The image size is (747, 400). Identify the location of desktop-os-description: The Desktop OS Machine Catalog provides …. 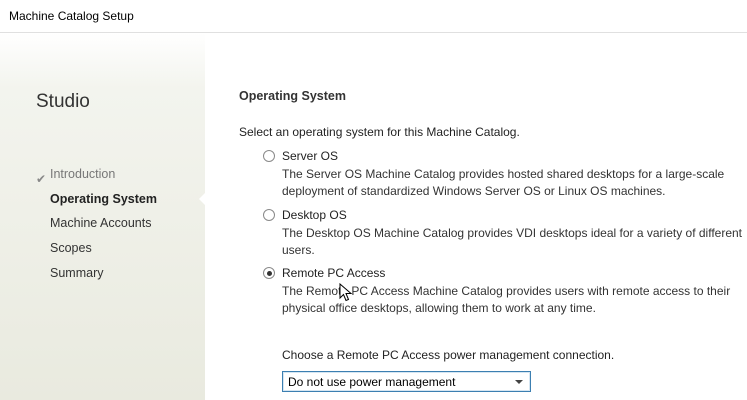
(512, 241).